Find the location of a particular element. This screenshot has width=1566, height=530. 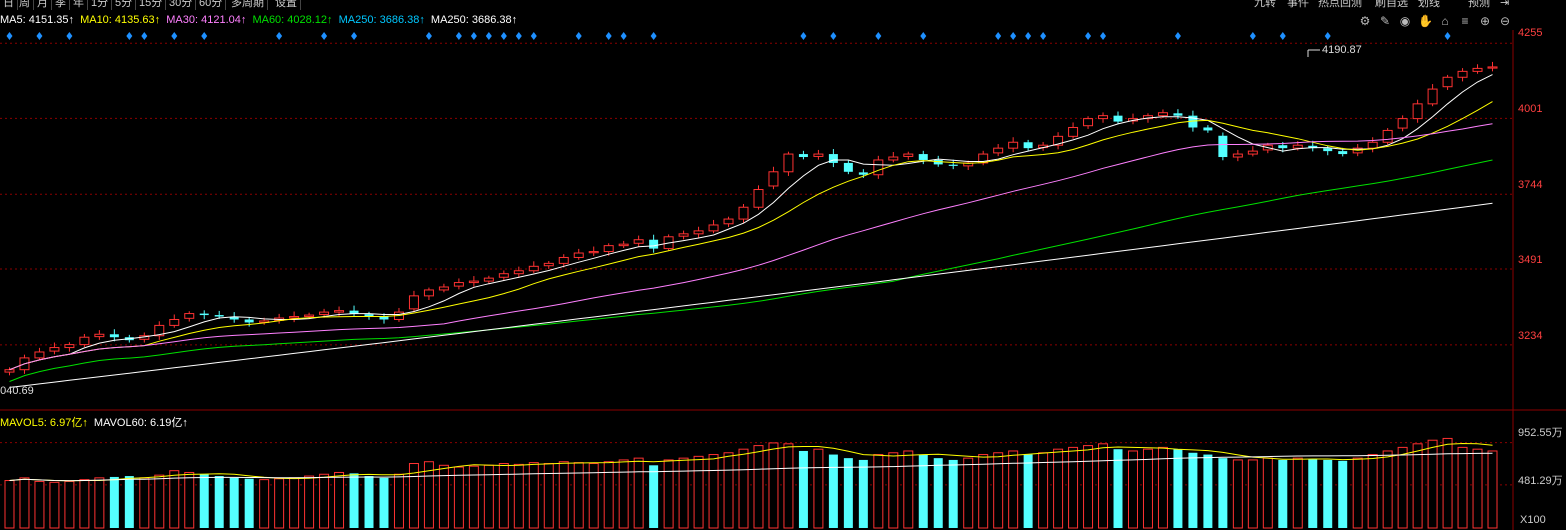

signal-markers is located at coordinates (728, 36).